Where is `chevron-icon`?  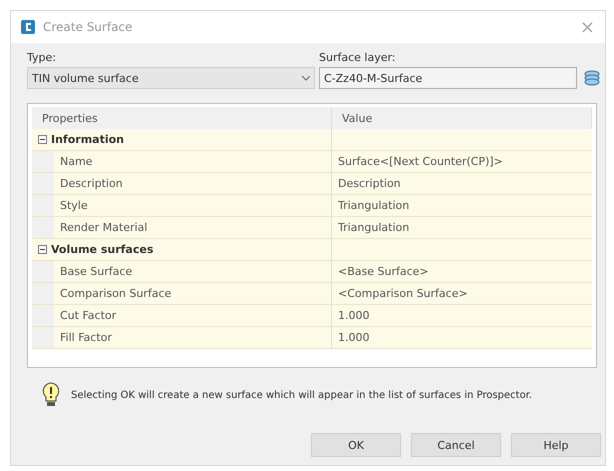 chevron-icon is located at coordinates (306, 78).